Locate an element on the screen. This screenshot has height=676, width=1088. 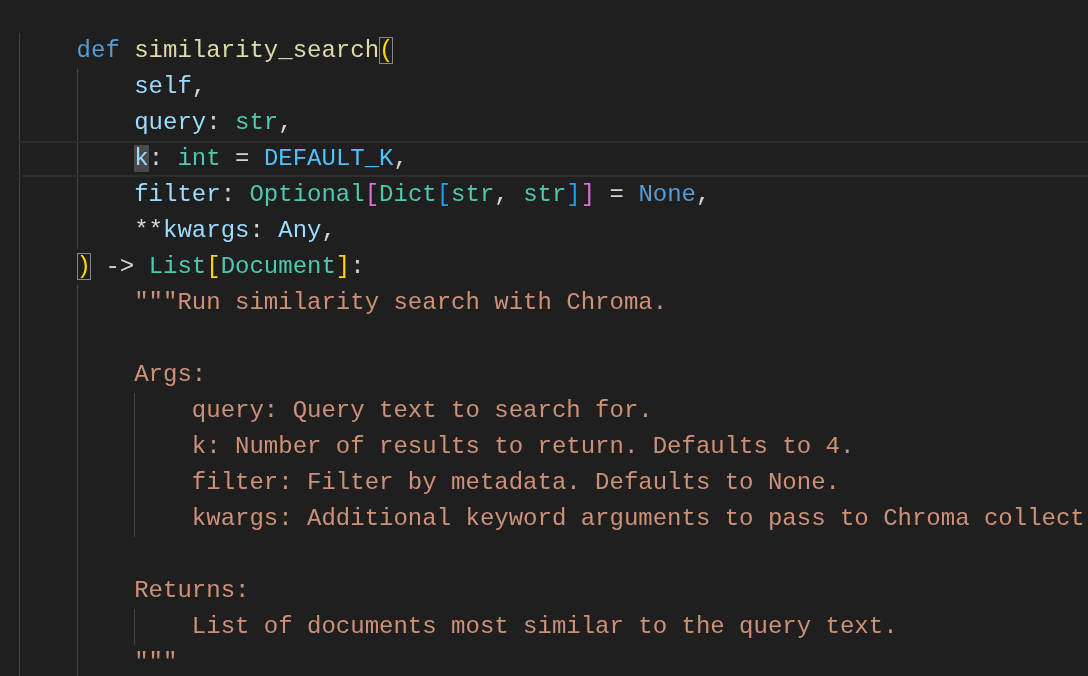
code-line: filter: Filter by metadata. Defaults to None. is located at coordinates (553, 483).